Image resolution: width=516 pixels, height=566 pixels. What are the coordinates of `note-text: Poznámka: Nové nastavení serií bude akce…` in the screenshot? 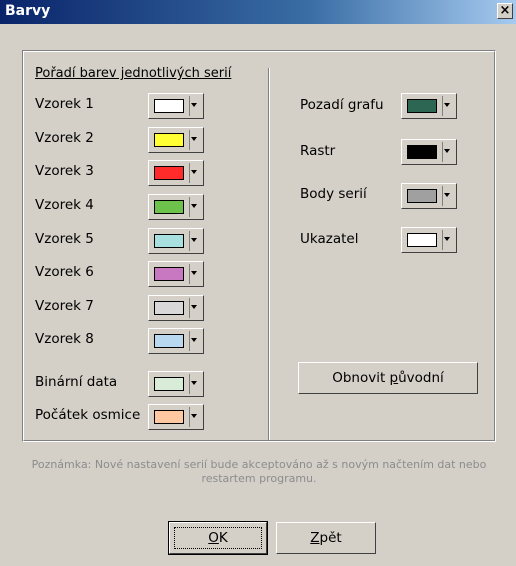 It's located at (259, 471).